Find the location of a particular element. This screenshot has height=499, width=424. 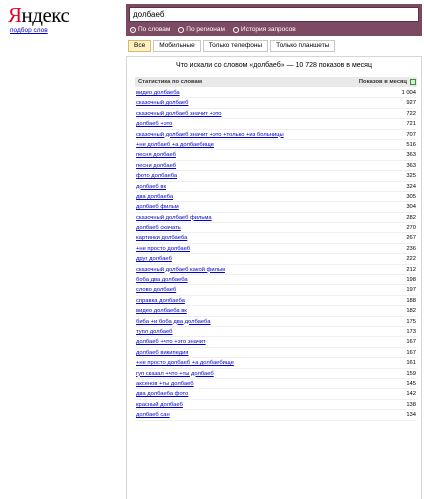

impressions-count: 173 is located at coordinates (411, 331).